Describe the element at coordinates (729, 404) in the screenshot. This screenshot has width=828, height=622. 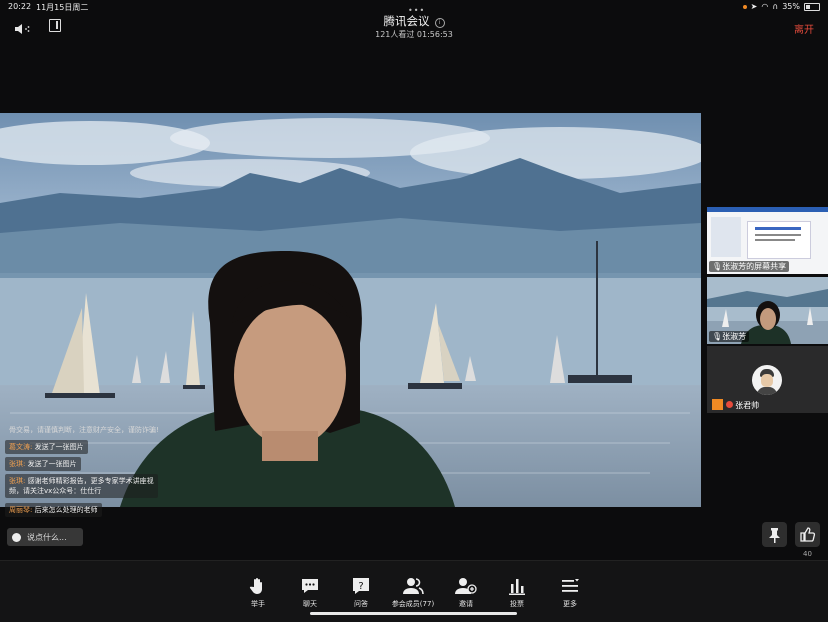
I see `mic-muted-icon` at that location.